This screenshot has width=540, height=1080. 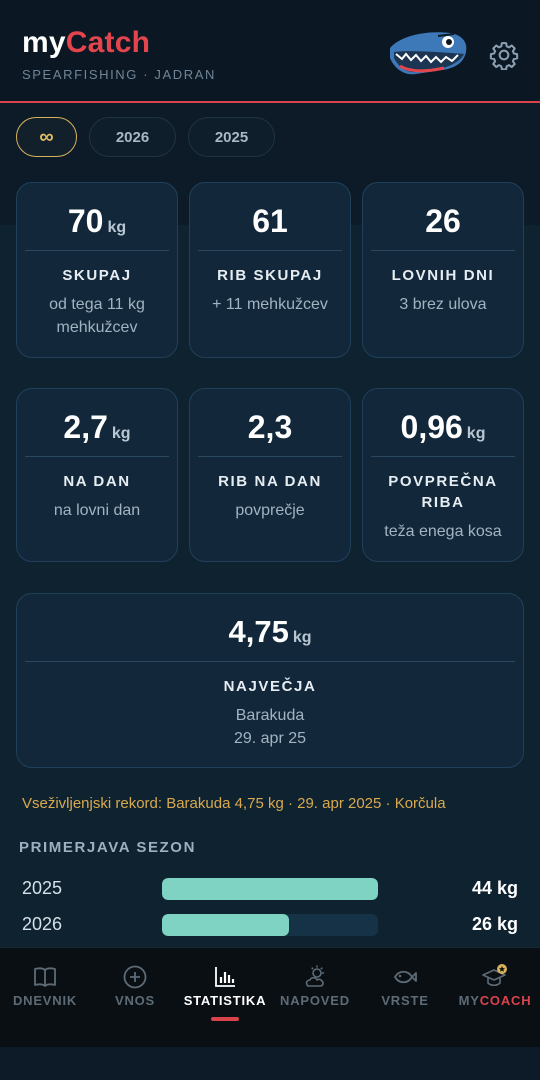 I want to click on nav-label: NAPOVED, so click(x=315, y=1000).